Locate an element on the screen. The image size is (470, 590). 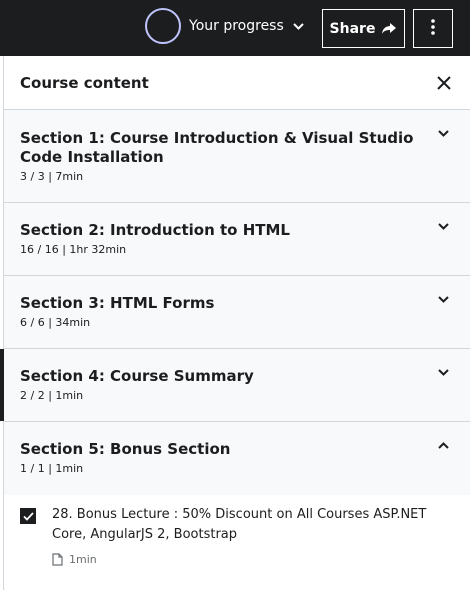
file-icon is located at coordinates (57, 559).